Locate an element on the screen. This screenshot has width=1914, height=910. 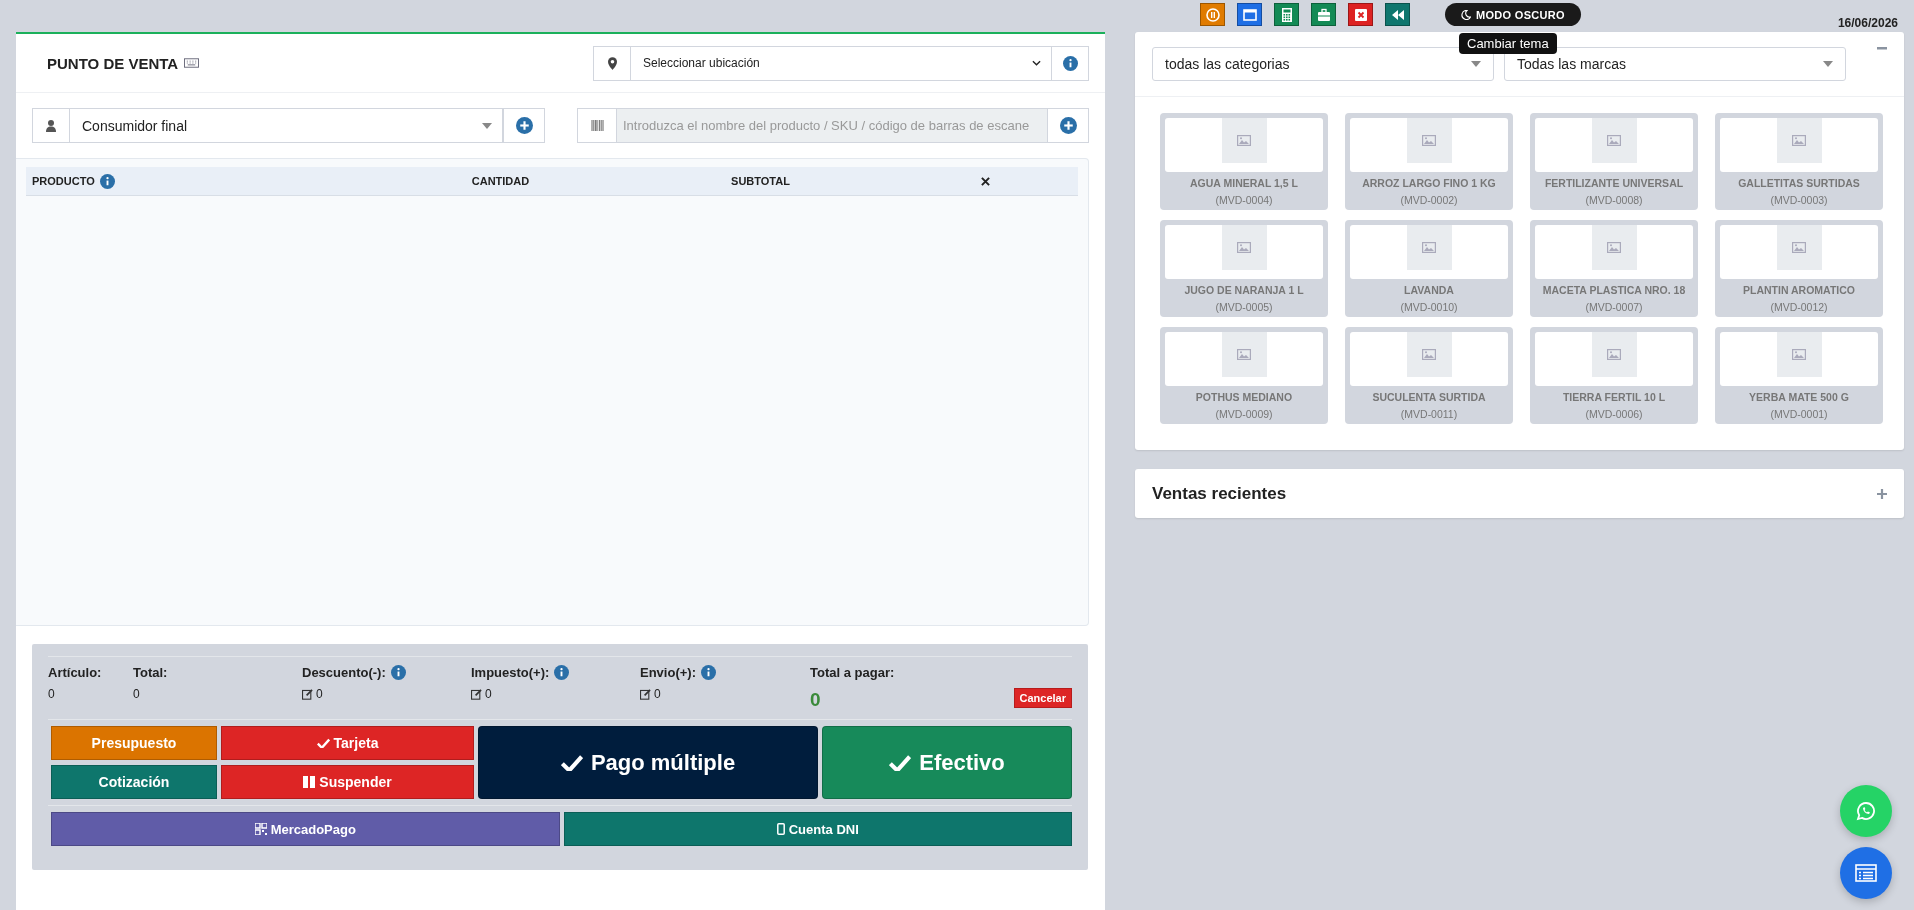
product-name: TIERRA FERTIL 10 L is located at coordinates (1614, 397).